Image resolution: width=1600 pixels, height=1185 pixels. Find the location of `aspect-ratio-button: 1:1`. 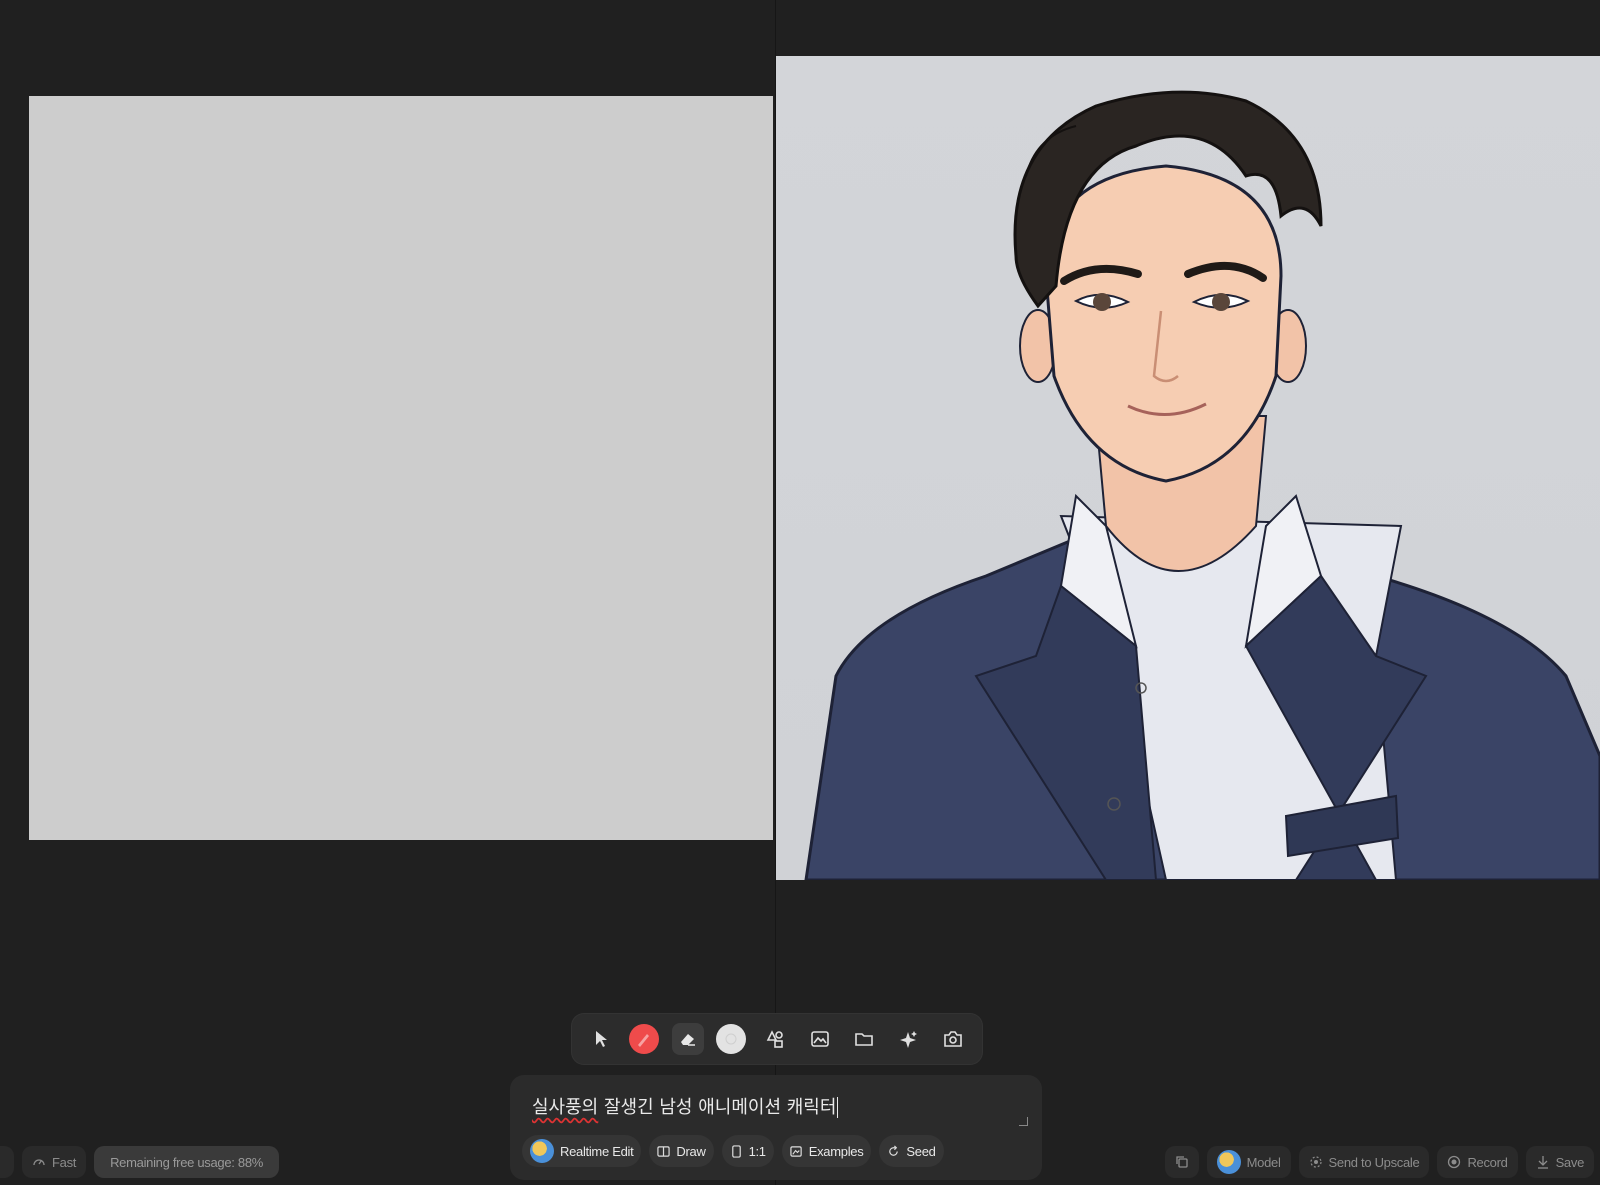

aspect-ratio-button: 1:1 is located at coordinates (747, 1151).